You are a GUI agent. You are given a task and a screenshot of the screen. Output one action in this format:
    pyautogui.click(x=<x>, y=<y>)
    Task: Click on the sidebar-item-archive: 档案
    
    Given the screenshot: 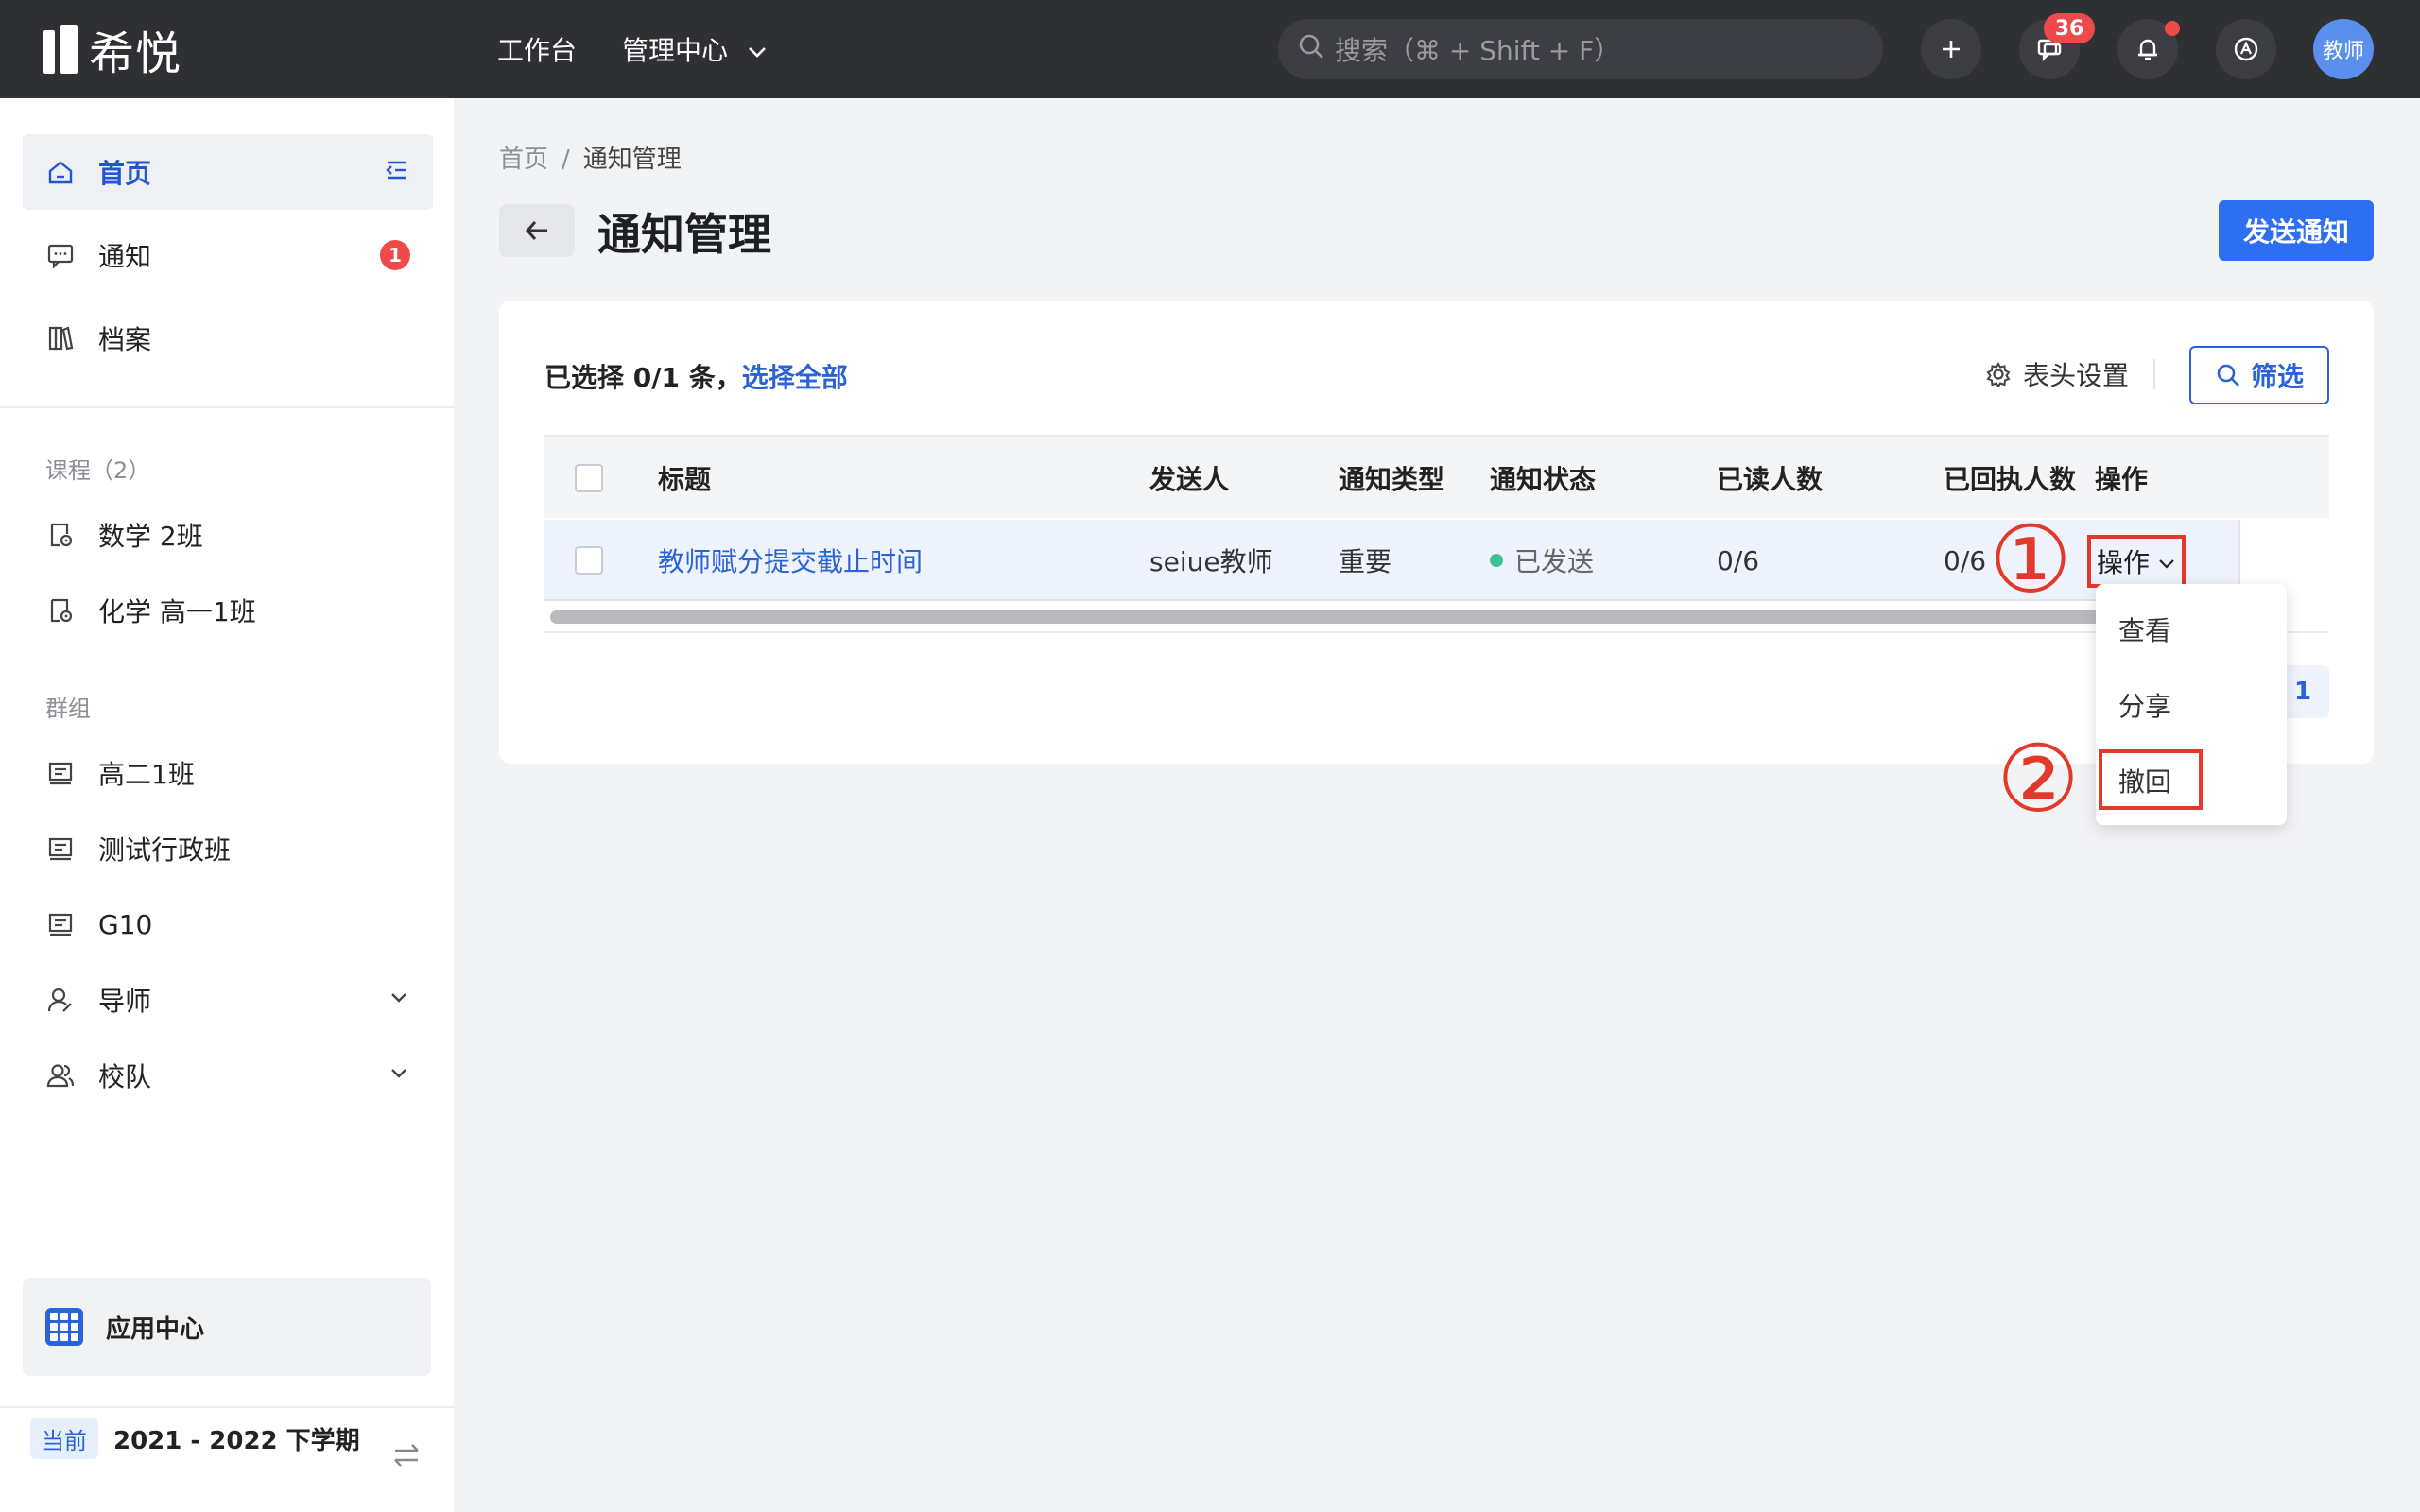 What is the action you would take?
    pyautogui.click(x=228, y=338)
    